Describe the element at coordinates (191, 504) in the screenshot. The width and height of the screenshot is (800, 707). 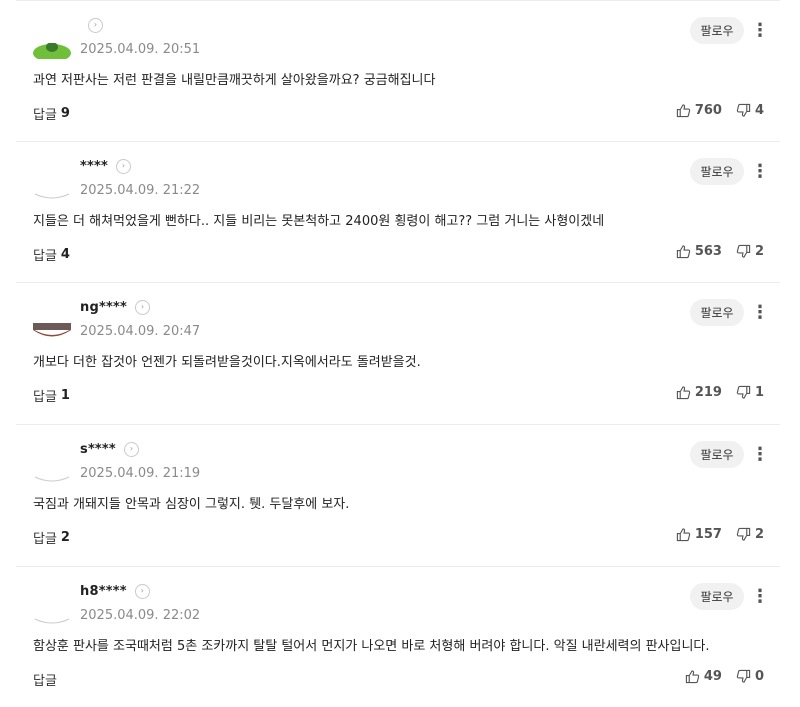
I see `comment-text: 국짐과 개돼지들 안목과 심장이 그렇지. 퉷. 두달후에 보자.` at that location.